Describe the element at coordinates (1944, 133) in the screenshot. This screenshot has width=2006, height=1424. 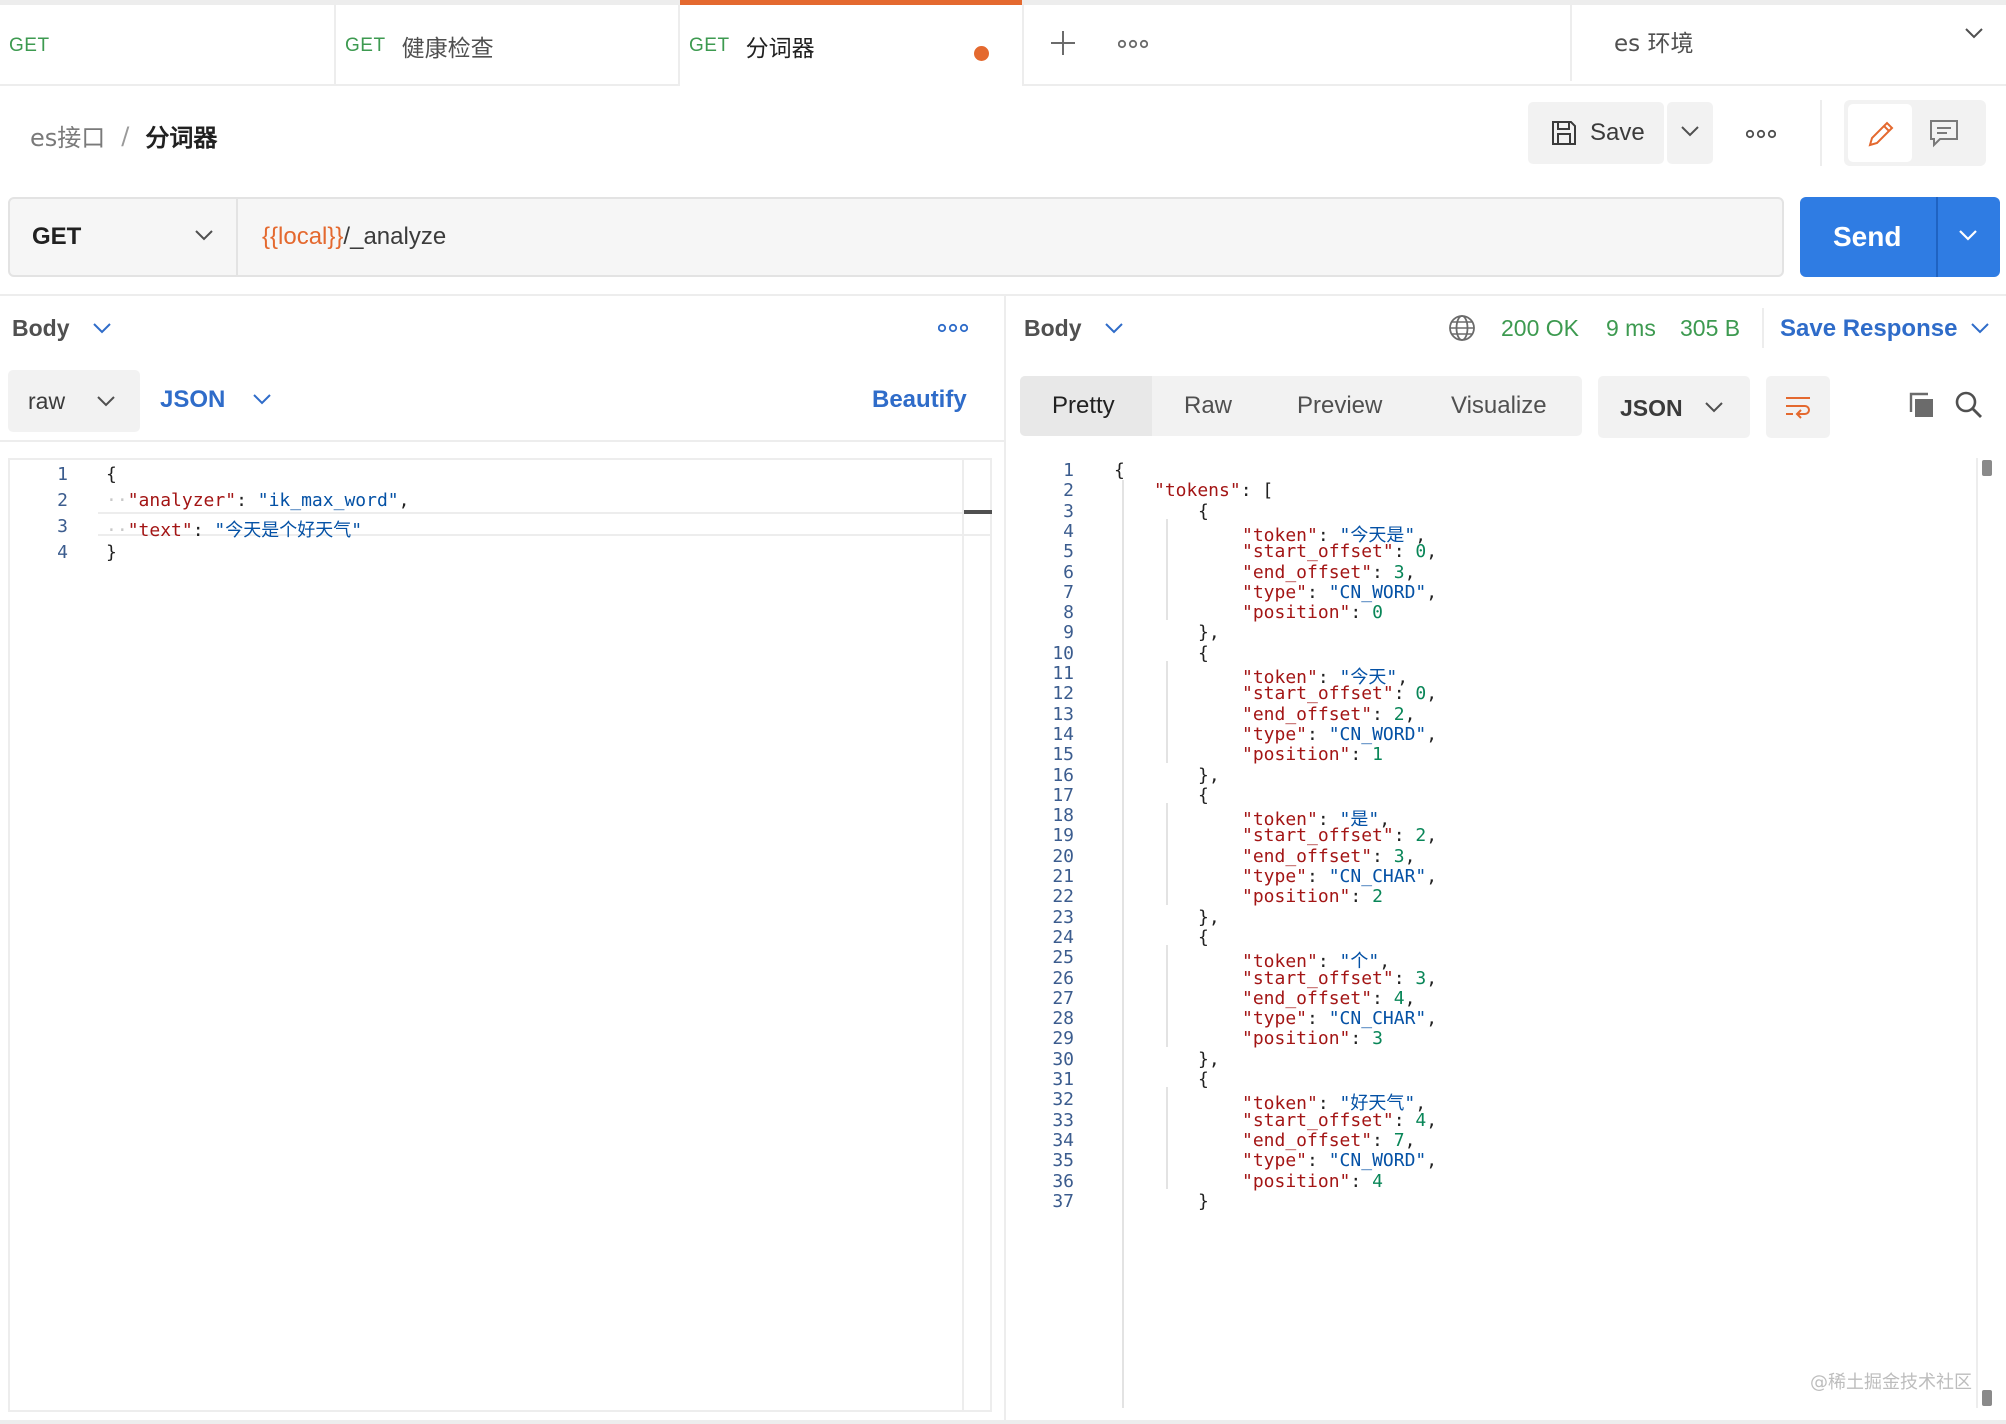
I see `comment-icon` at that location.